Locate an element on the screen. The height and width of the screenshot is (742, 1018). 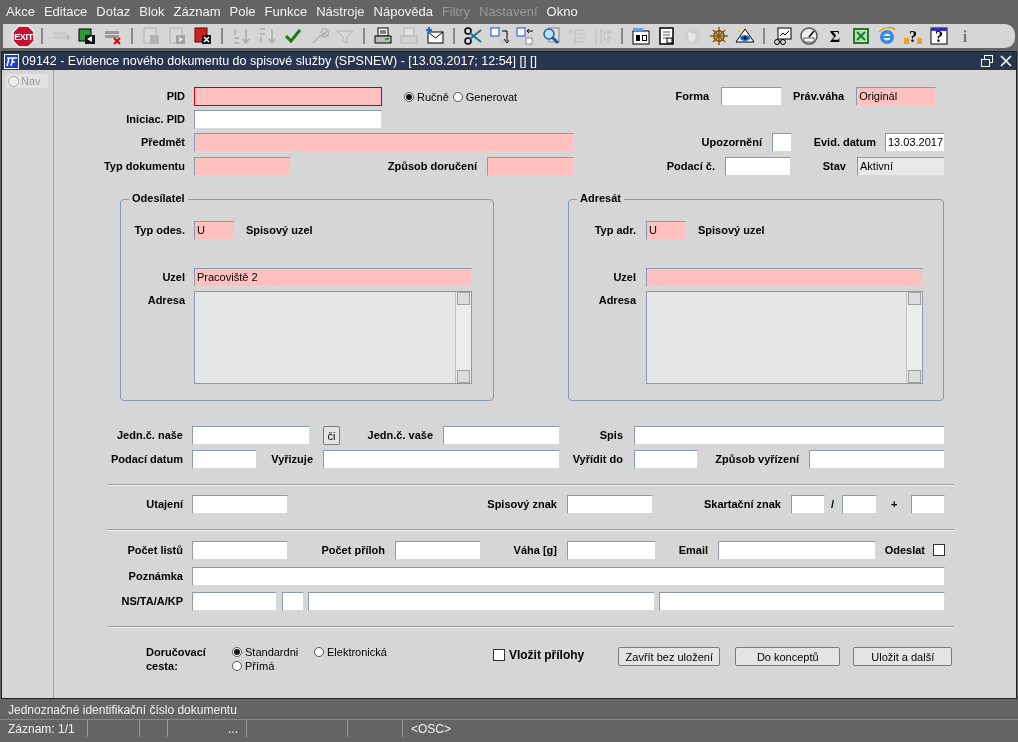
menu-item: Okno is located at coordinates (562, 11).